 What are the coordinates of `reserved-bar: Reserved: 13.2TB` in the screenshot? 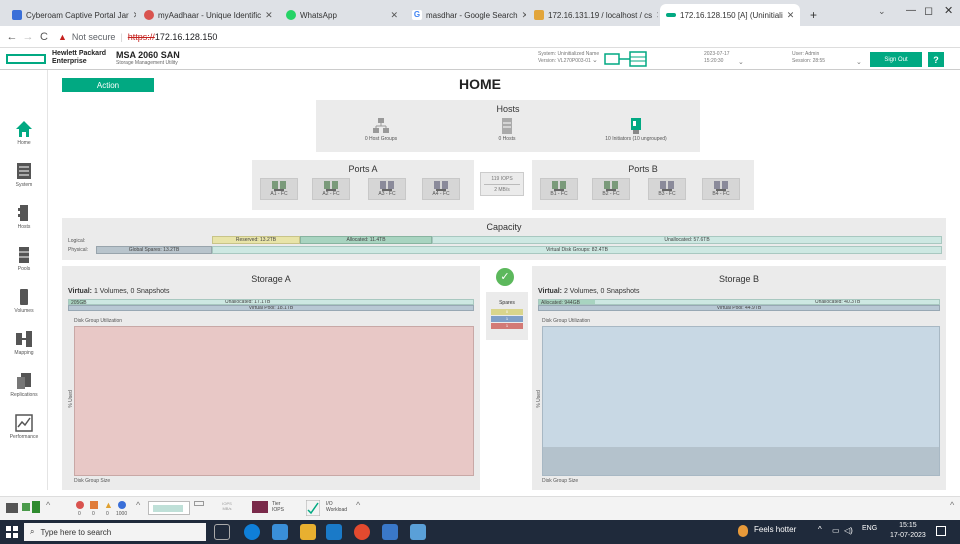 It's located at (256, 240).